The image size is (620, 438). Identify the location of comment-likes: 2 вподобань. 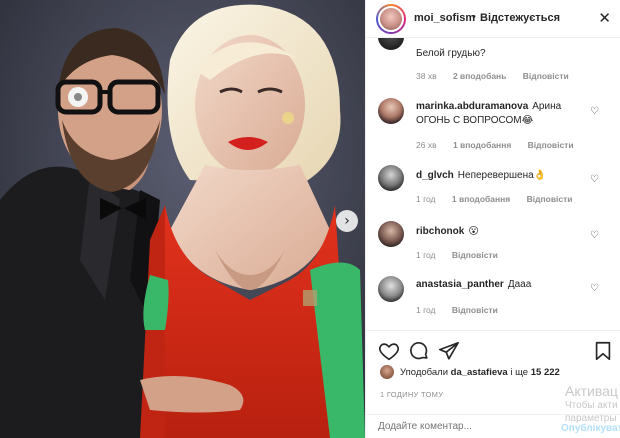
(479, 76).